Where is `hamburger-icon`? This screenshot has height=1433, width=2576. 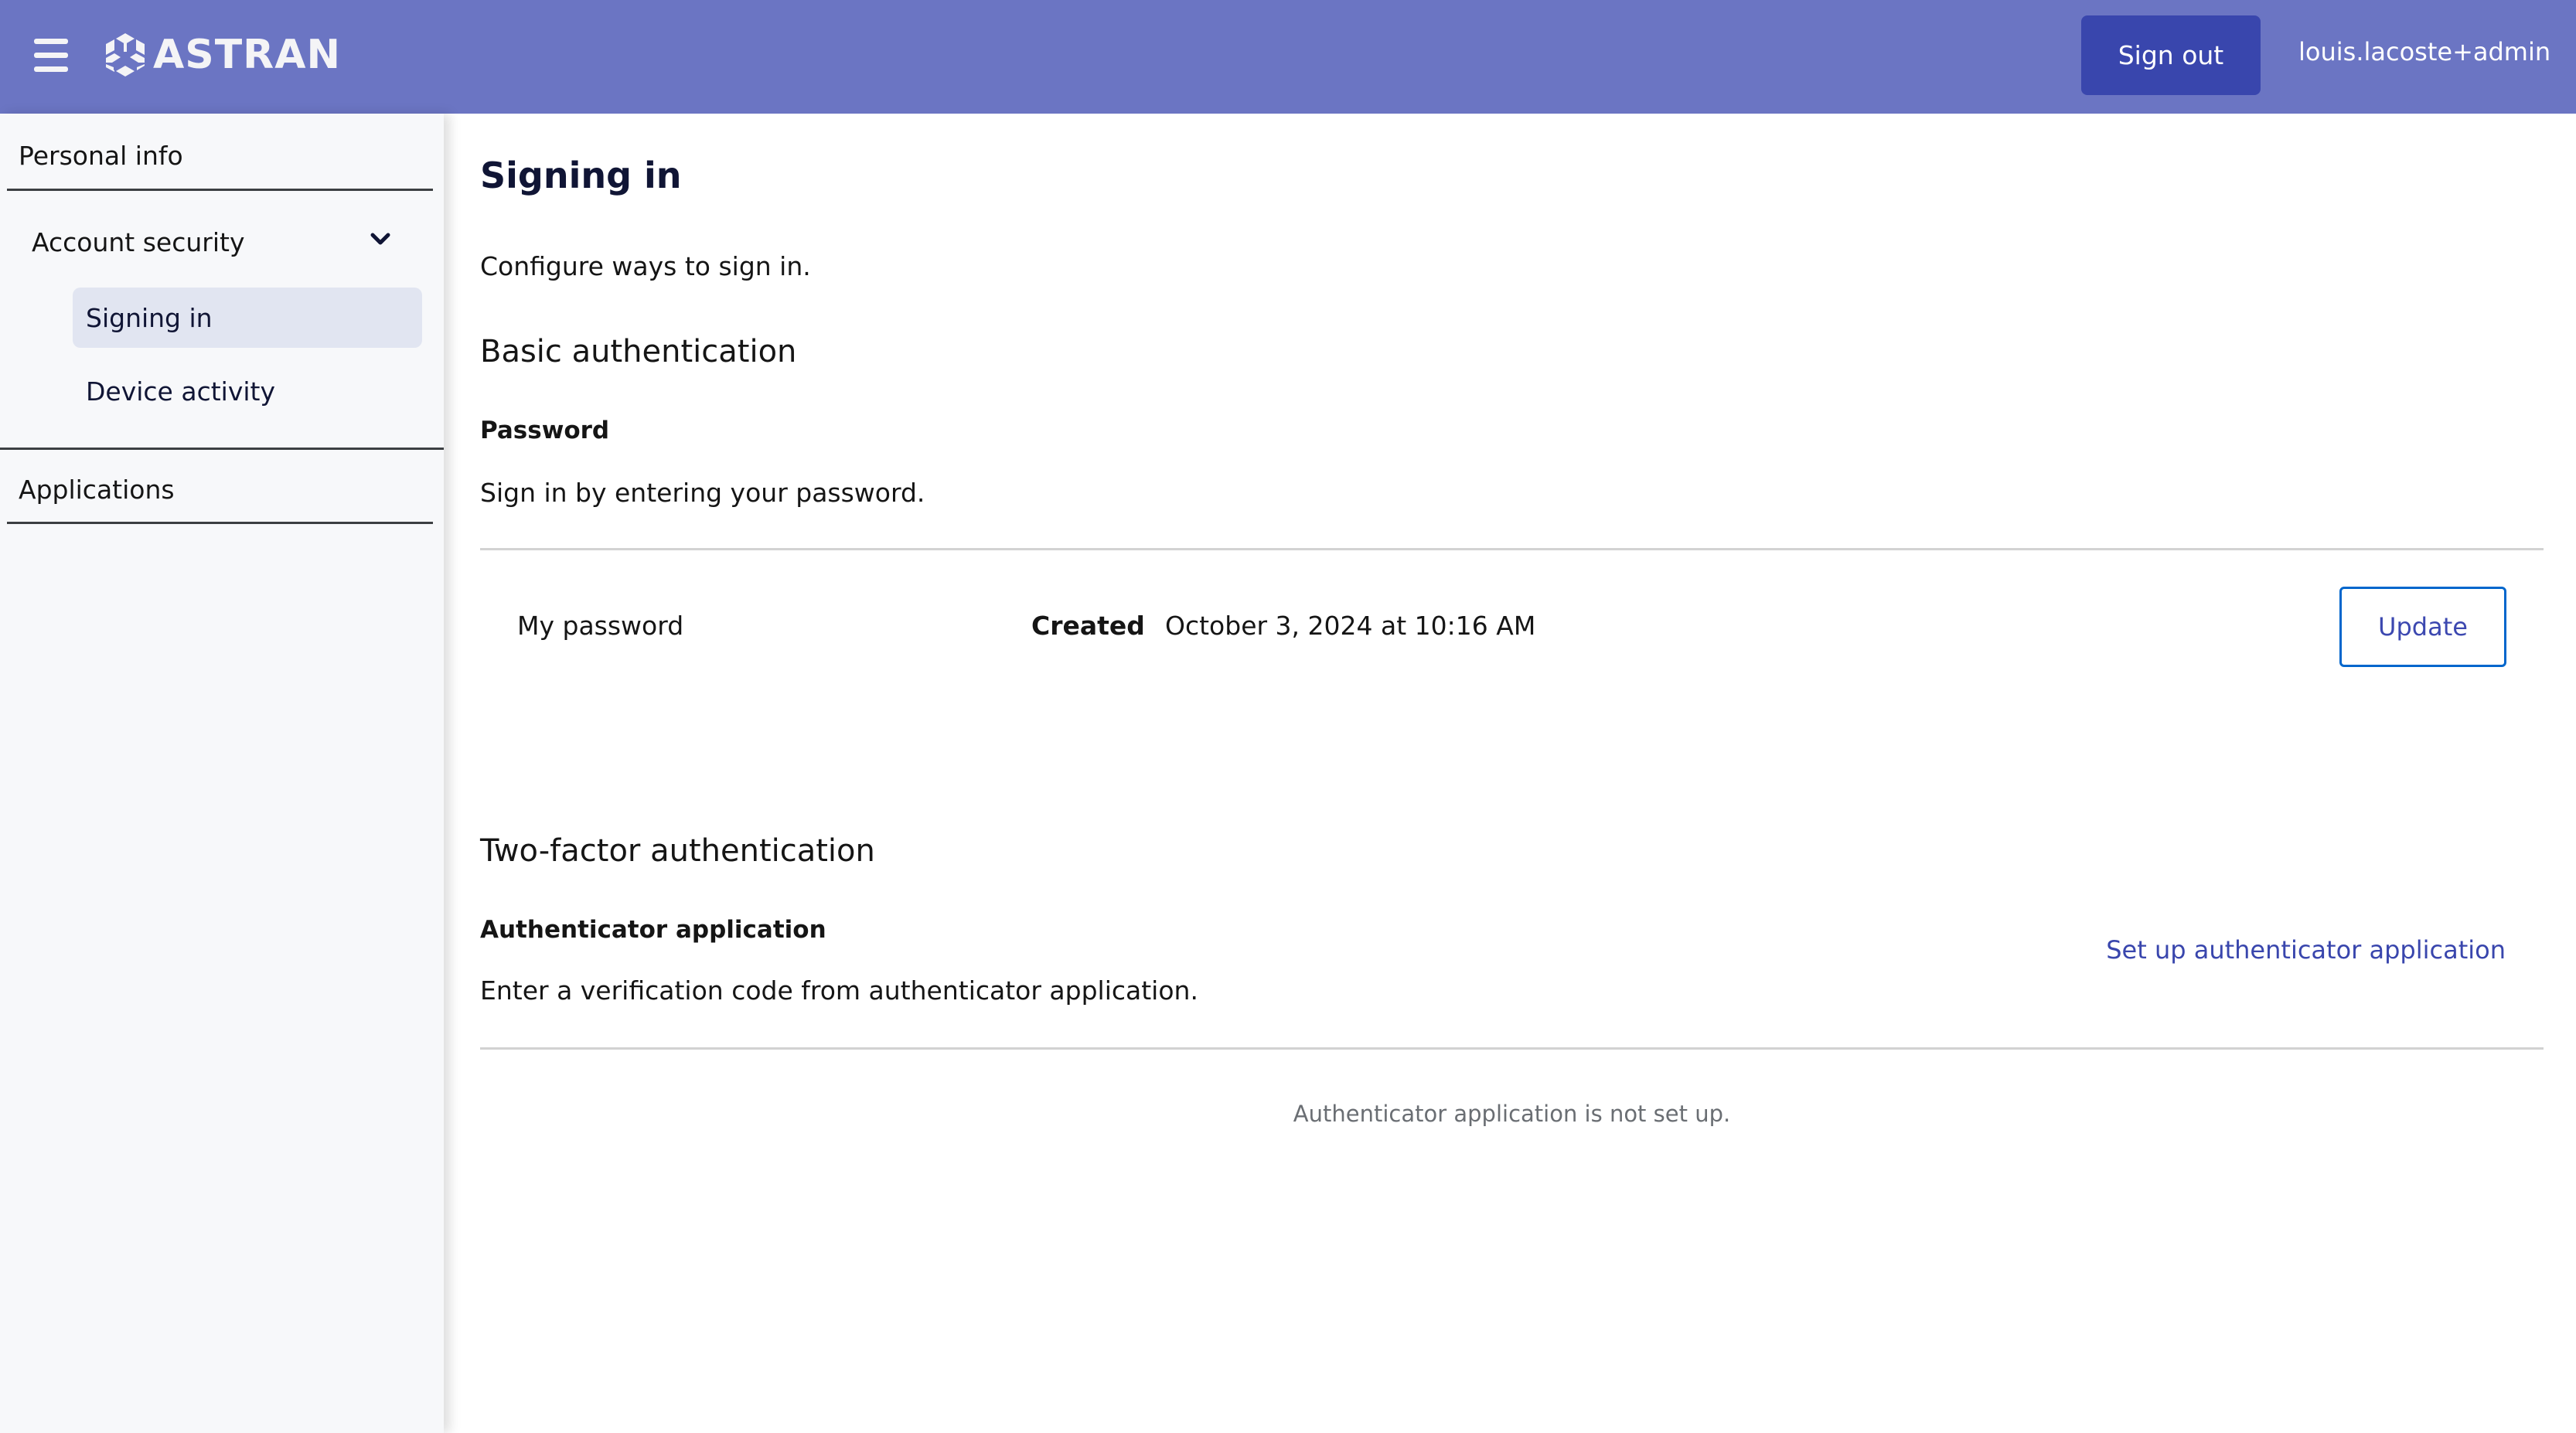
hamburger-icon is located at coordinates (51, 56).